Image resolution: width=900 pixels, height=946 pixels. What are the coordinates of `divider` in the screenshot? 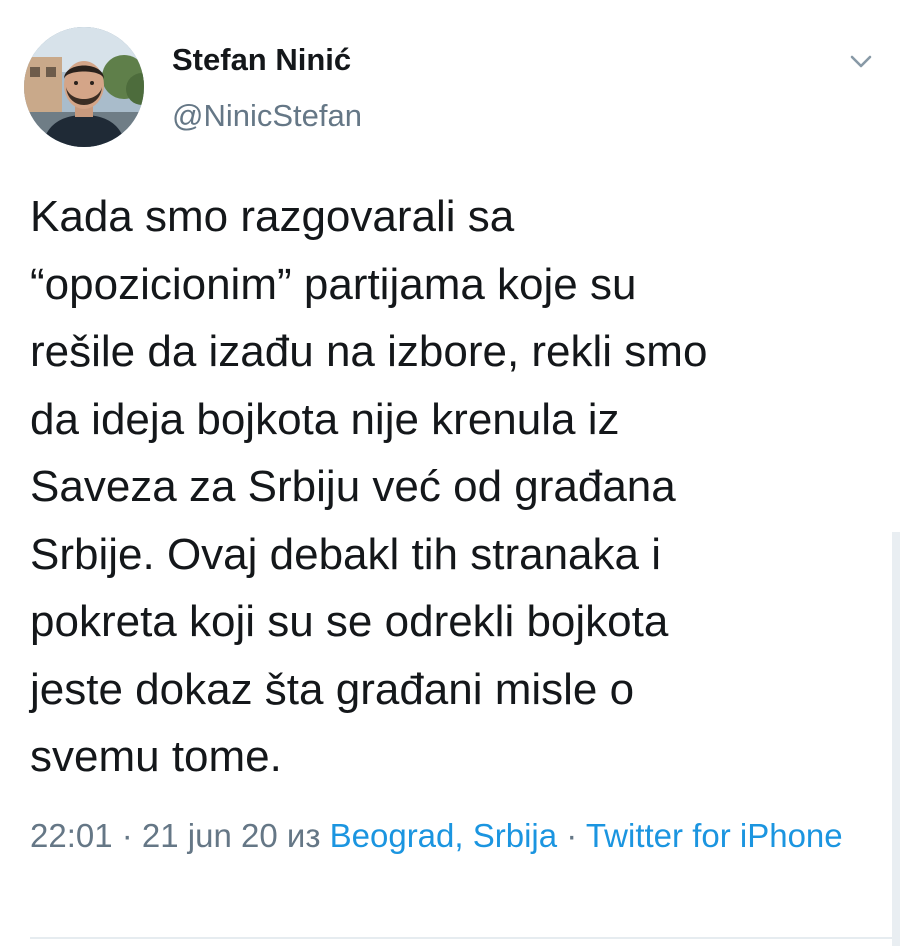 It's located at (465, 938).